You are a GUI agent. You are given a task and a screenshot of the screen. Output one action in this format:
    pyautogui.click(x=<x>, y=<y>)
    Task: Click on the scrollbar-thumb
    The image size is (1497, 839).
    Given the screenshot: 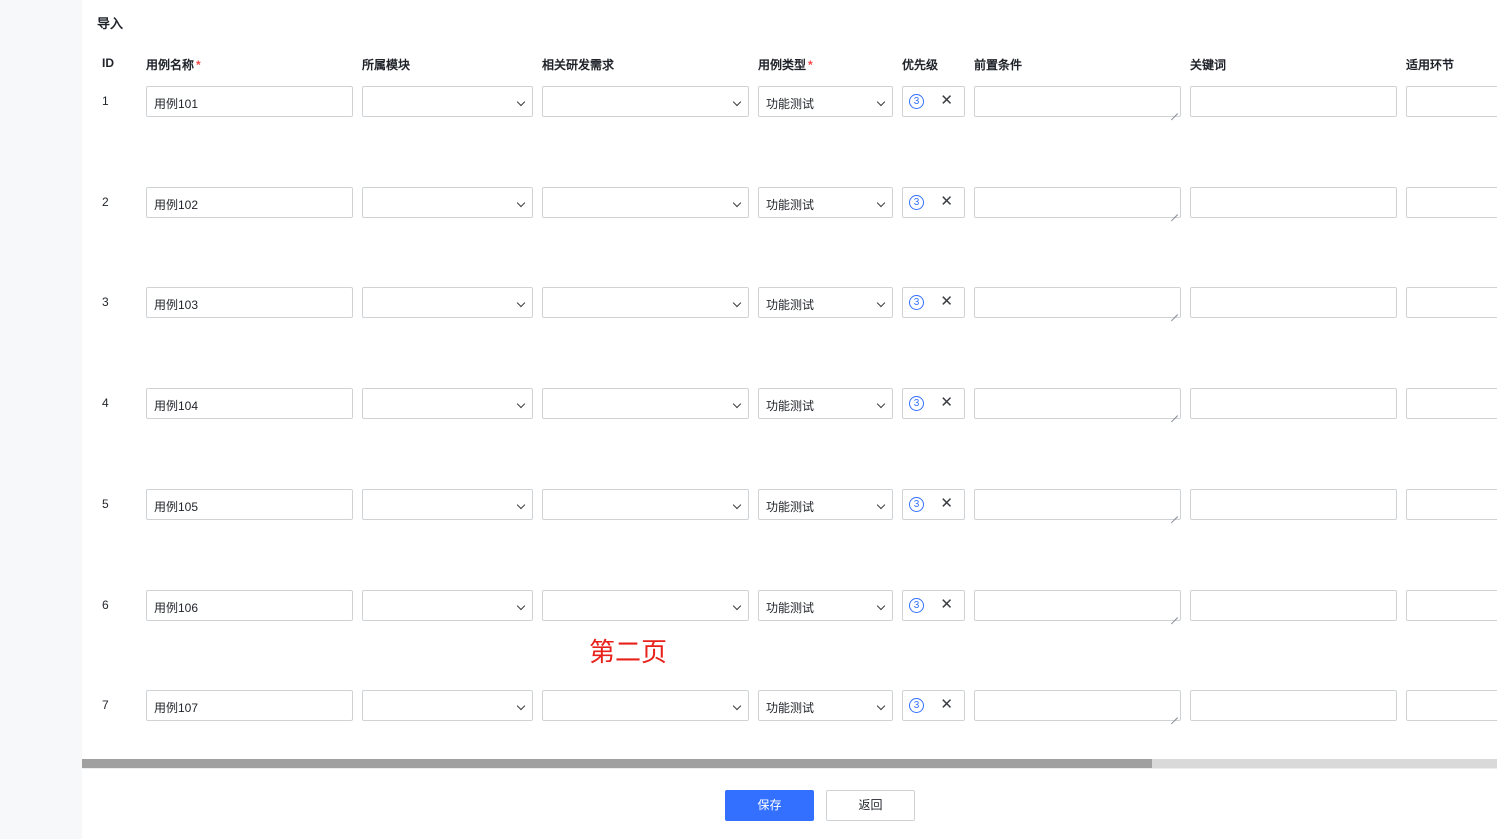 What is the action you would take?
    pyautogui.click(x=617, y=763)
    